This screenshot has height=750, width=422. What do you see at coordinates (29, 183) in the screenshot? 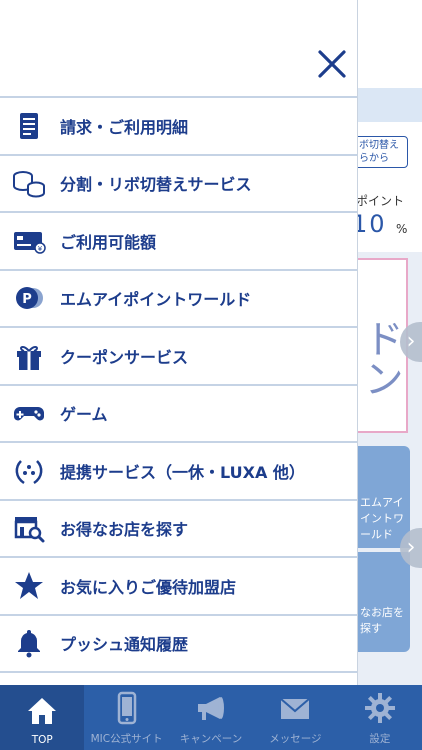
I see `coins-icon` at bounding box center [29, 183].